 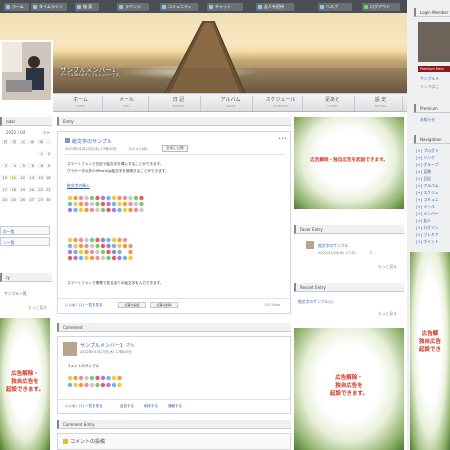 What do you see at coordinates (101, 345) in the screenshot?
I see `commenter-name: サンプルメンバー1` at bounding box center [101, 345].